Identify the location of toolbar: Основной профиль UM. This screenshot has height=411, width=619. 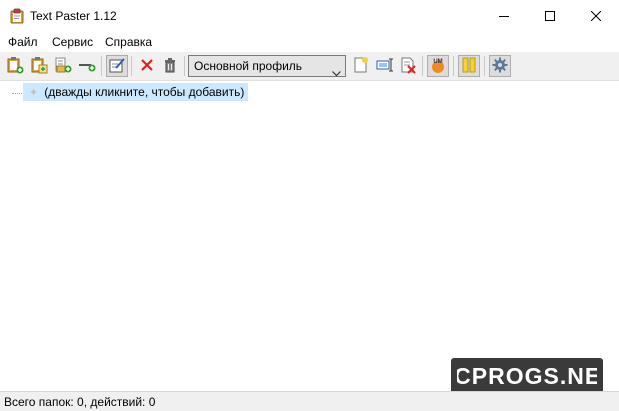
(309, 66).